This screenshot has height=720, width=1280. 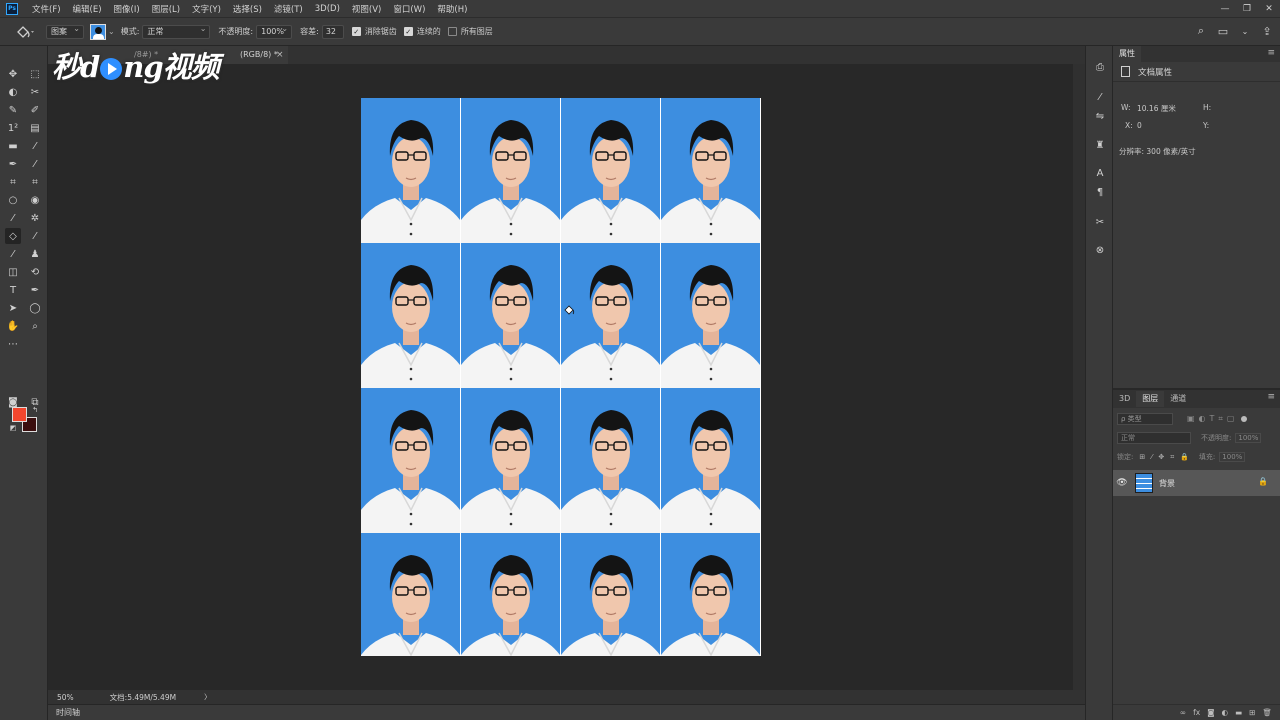 What do you see at coordinates (1196, 712) in the screenshot?
I see `layer-style-icon: fx` at bounding box center [1196, 712].